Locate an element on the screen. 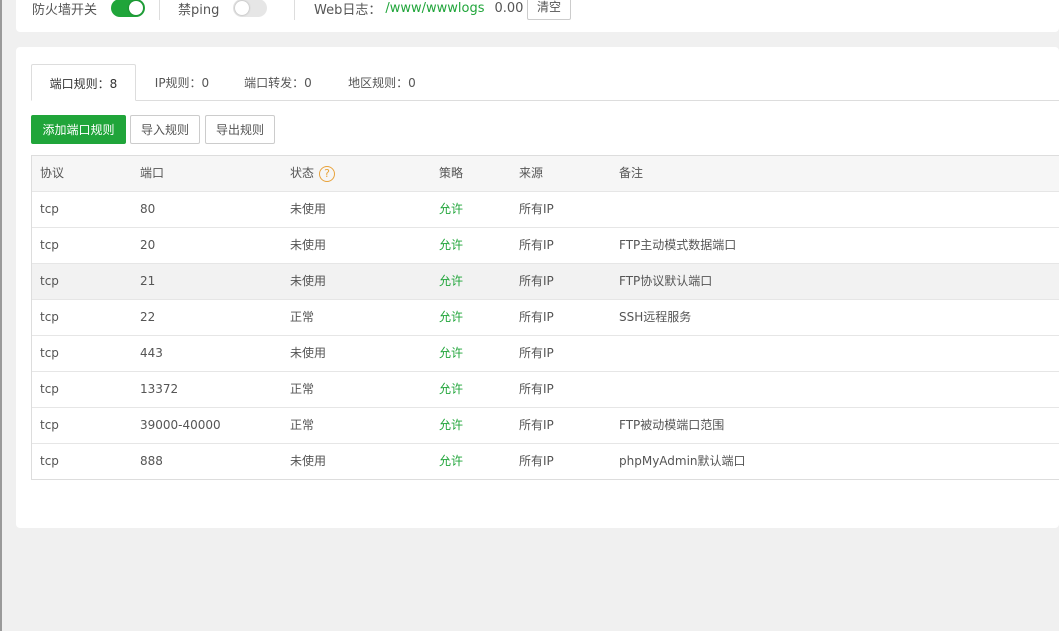  table-row: tcp 13372 正常 允许 所有IP is located at coordinates (545, 390).